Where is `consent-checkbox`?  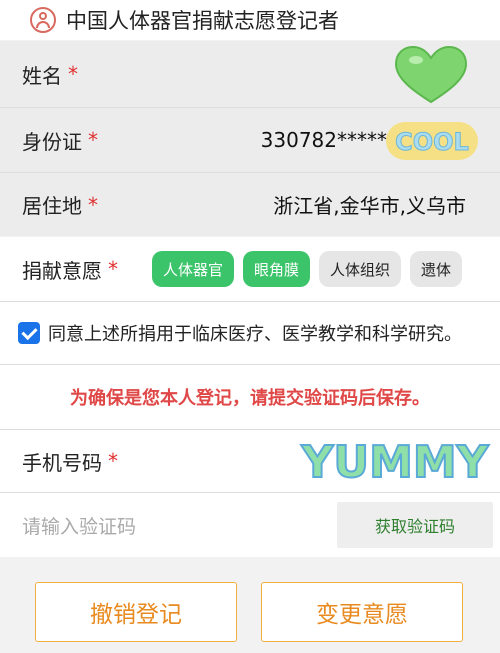 consent-checkbox is located at coordinates (29, 333).